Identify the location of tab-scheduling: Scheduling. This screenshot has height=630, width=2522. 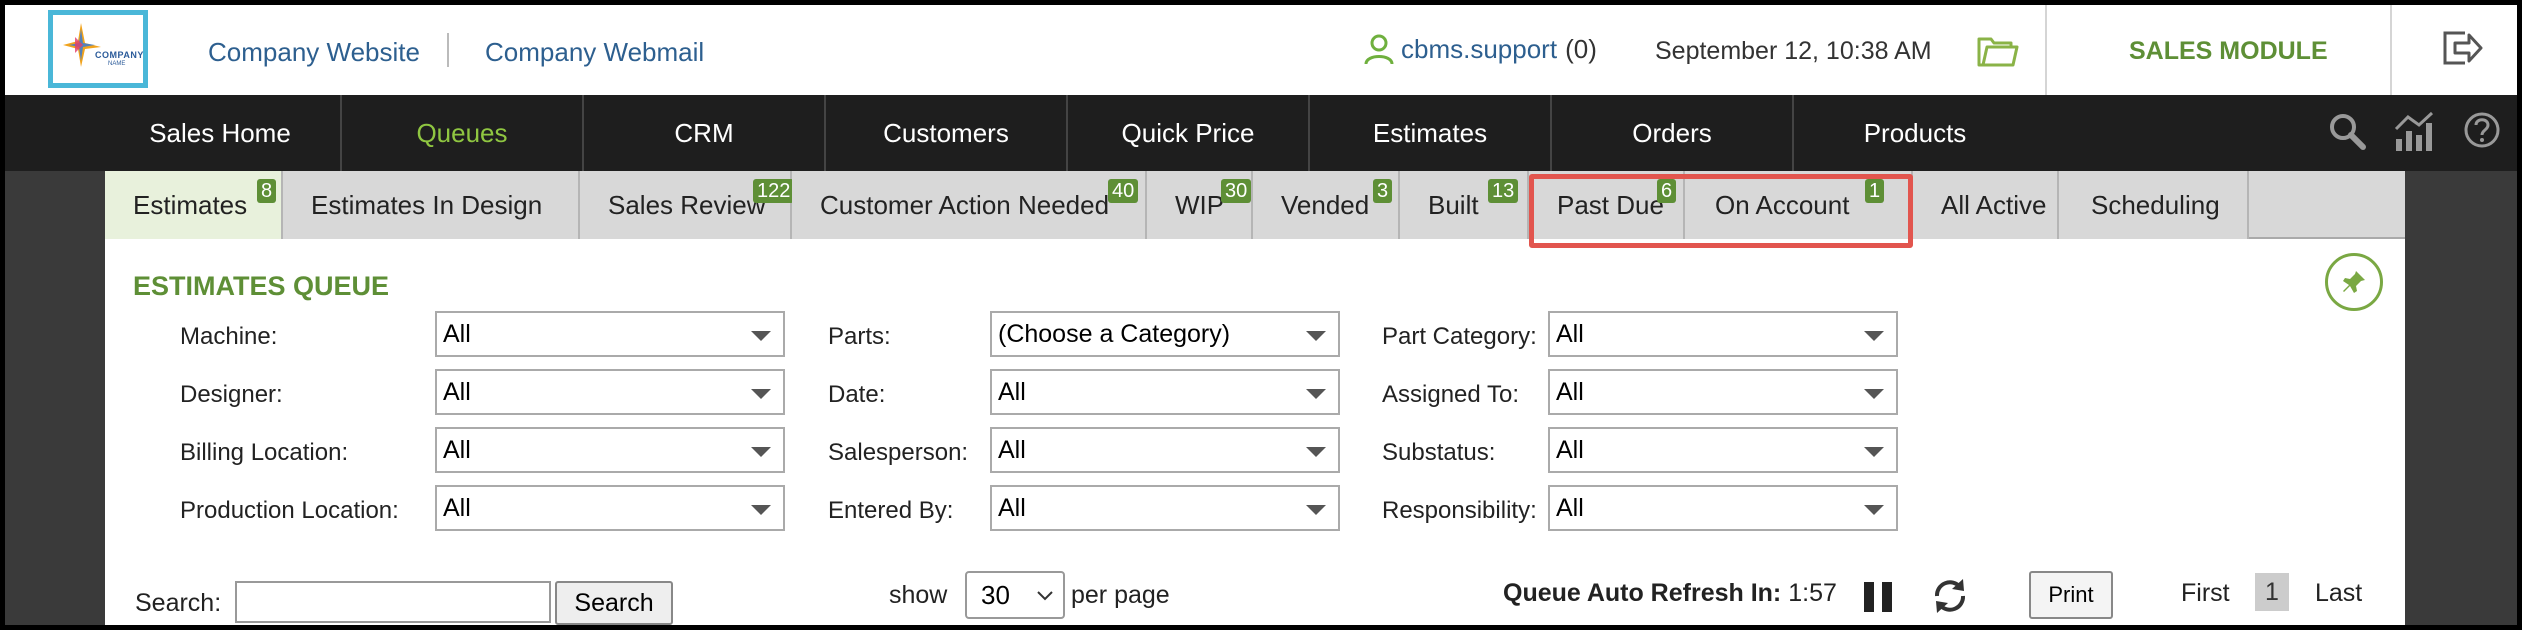
(2154, 205).